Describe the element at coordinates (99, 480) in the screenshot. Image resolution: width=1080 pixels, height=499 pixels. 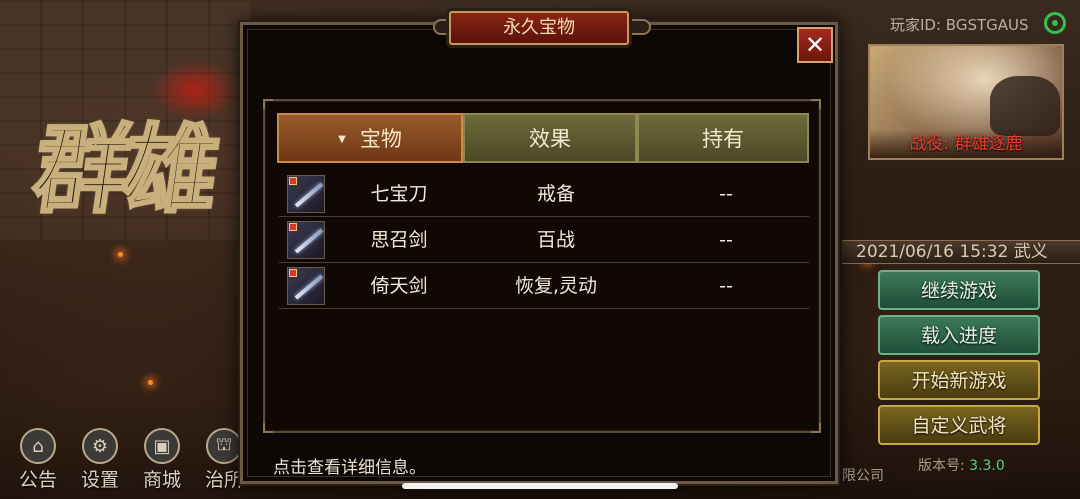
I see `menu-settings-label: 设置` at that location.